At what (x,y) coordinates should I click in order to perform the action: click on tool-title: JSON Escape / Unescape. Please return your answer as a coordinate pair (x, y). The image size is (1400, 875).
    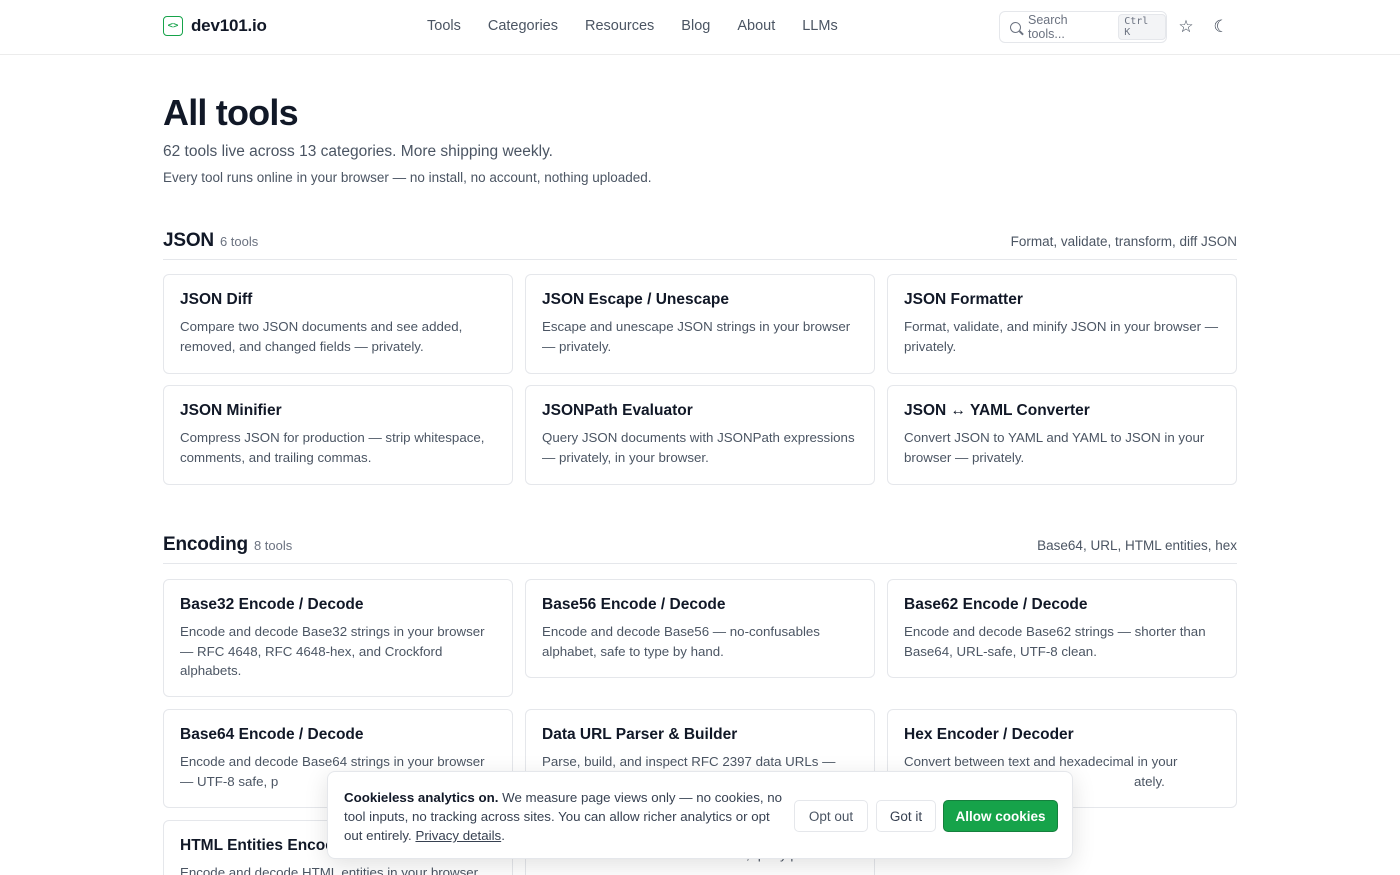
    Looking at the image, I should click on (635, 299).